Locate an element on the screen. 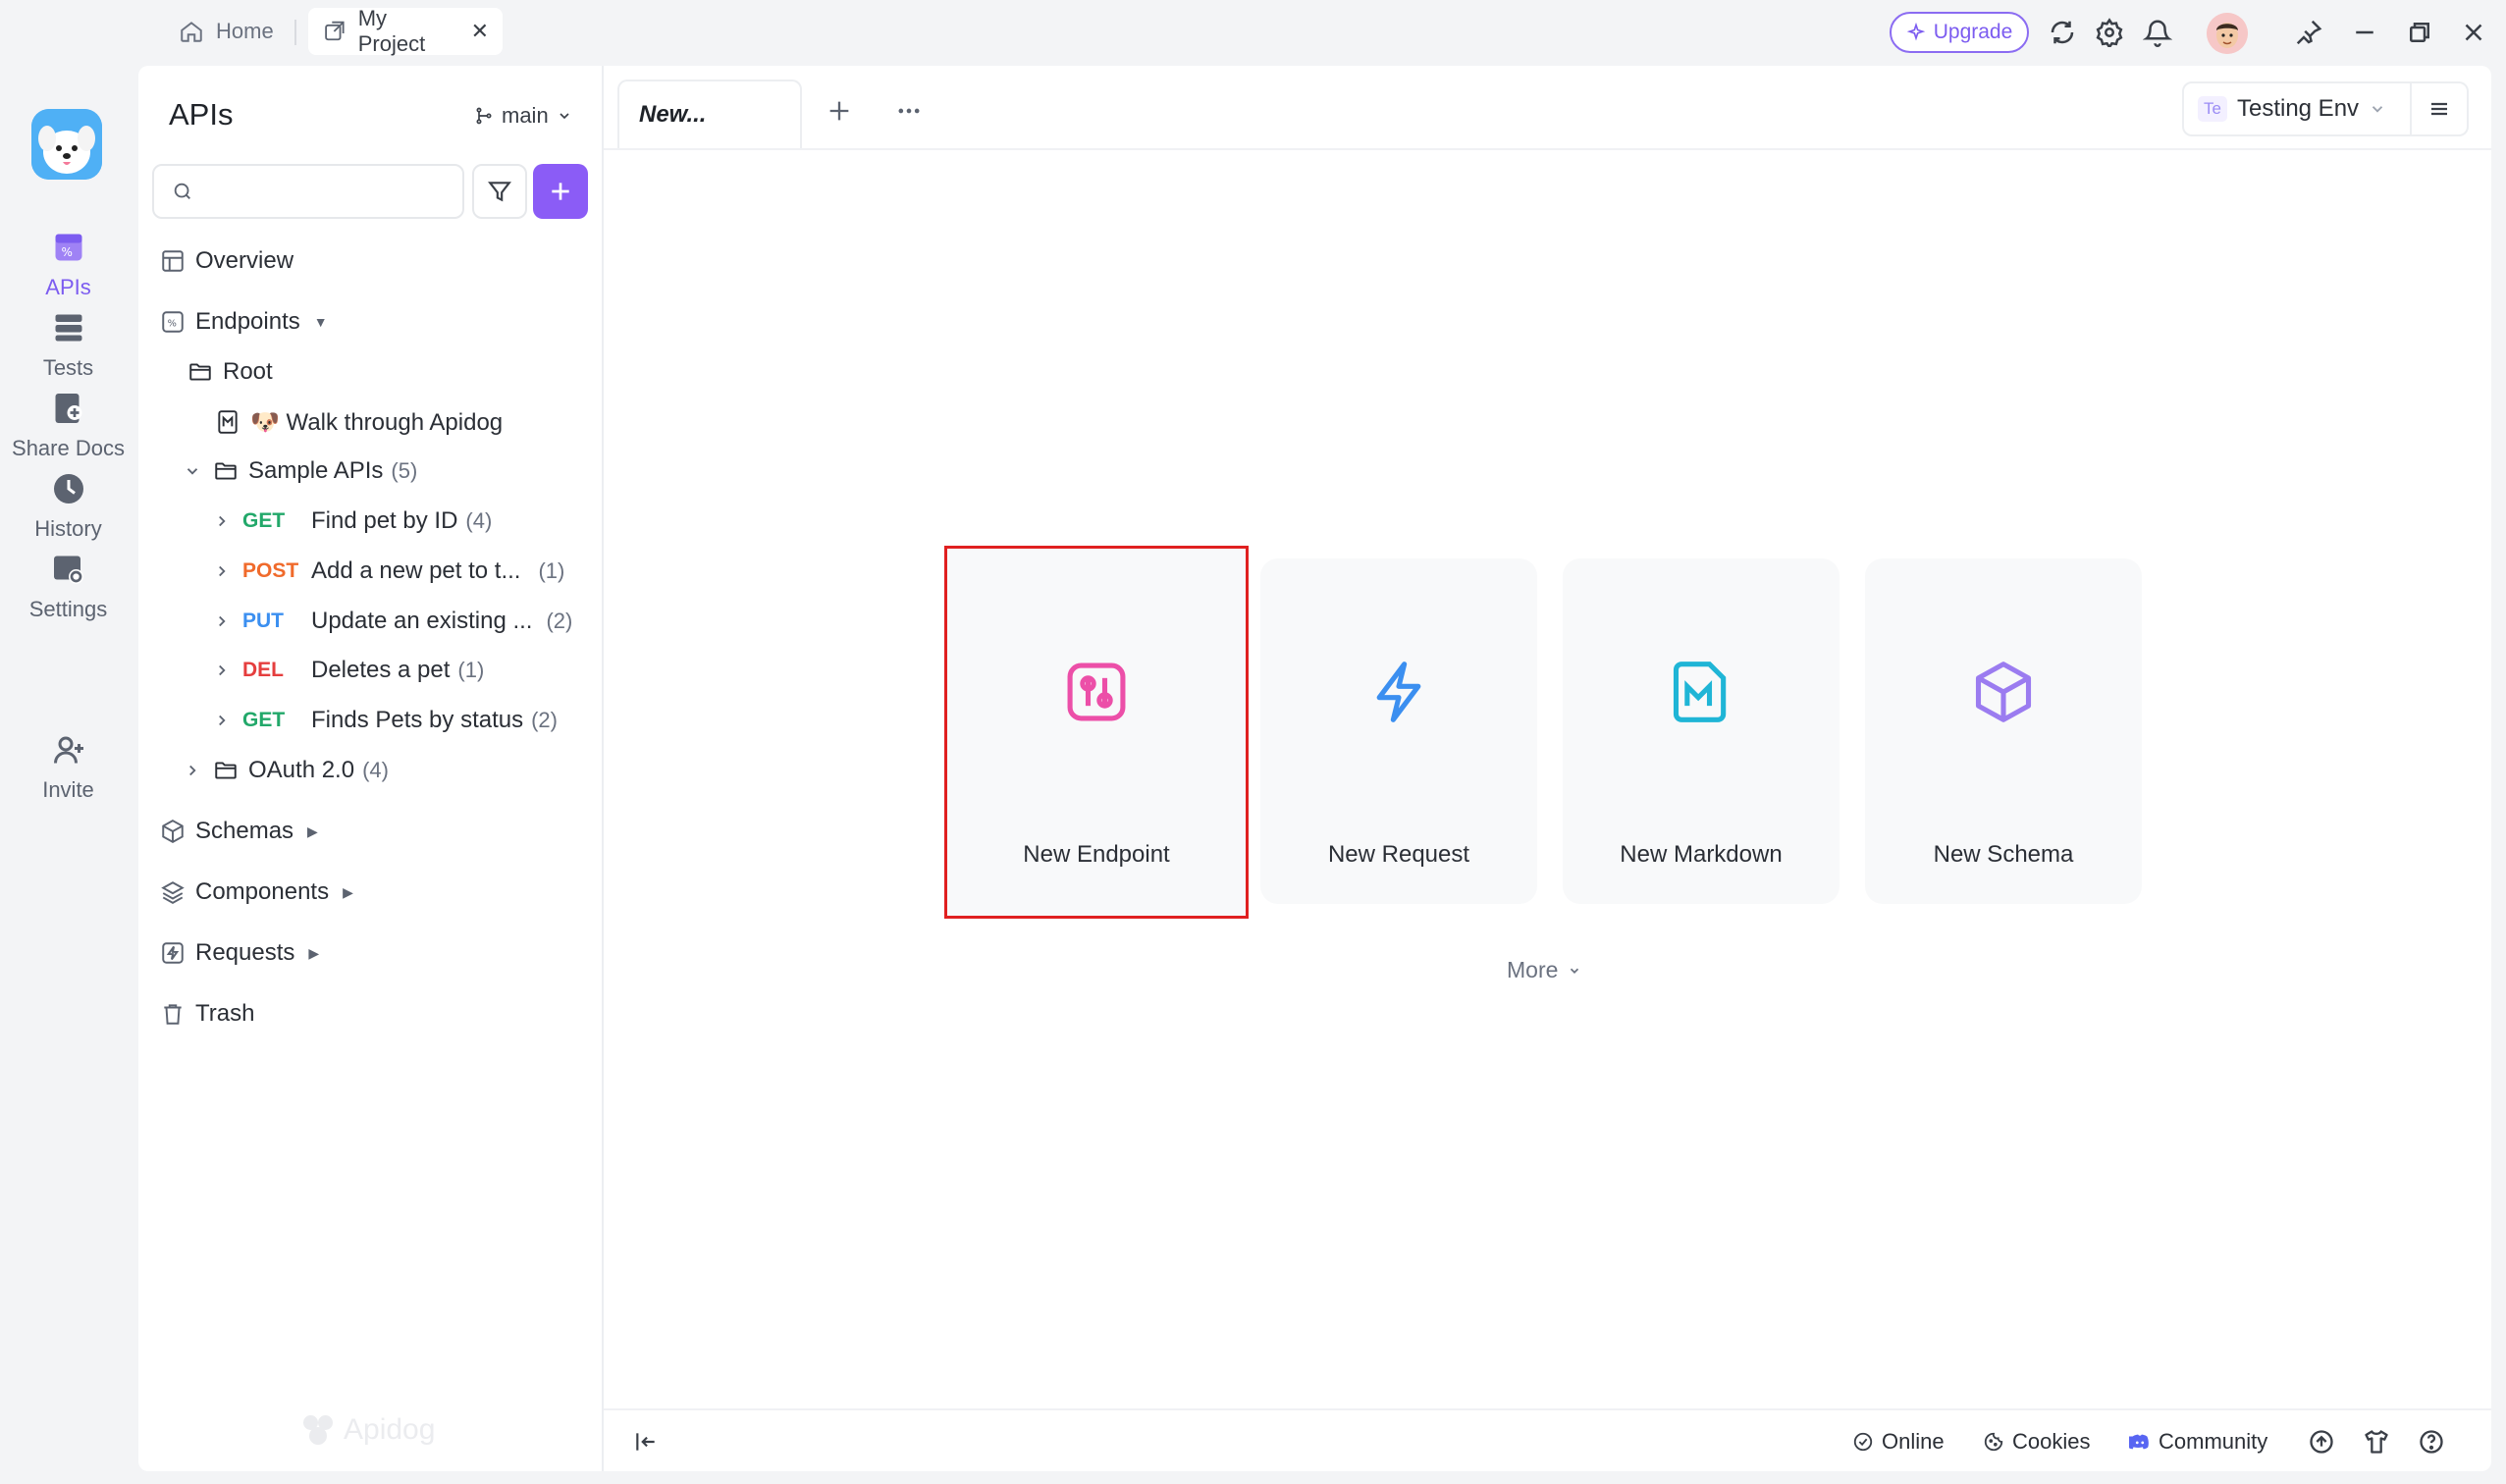 The width and height of the screenshot is (2506, 1484). search-input is located at coordinates (321, 192).